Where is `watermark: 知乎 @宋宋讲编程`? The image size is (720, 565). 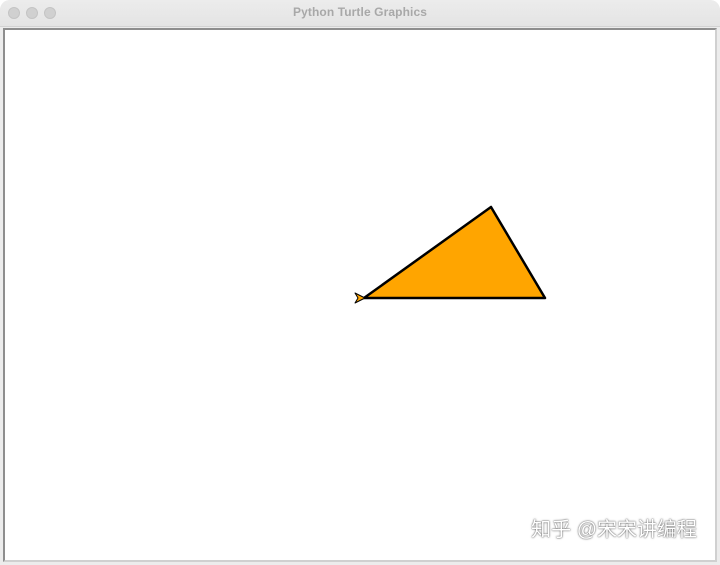
watermark: 知乎 @宋宋讲编程 is located at coordinates (614, 530).